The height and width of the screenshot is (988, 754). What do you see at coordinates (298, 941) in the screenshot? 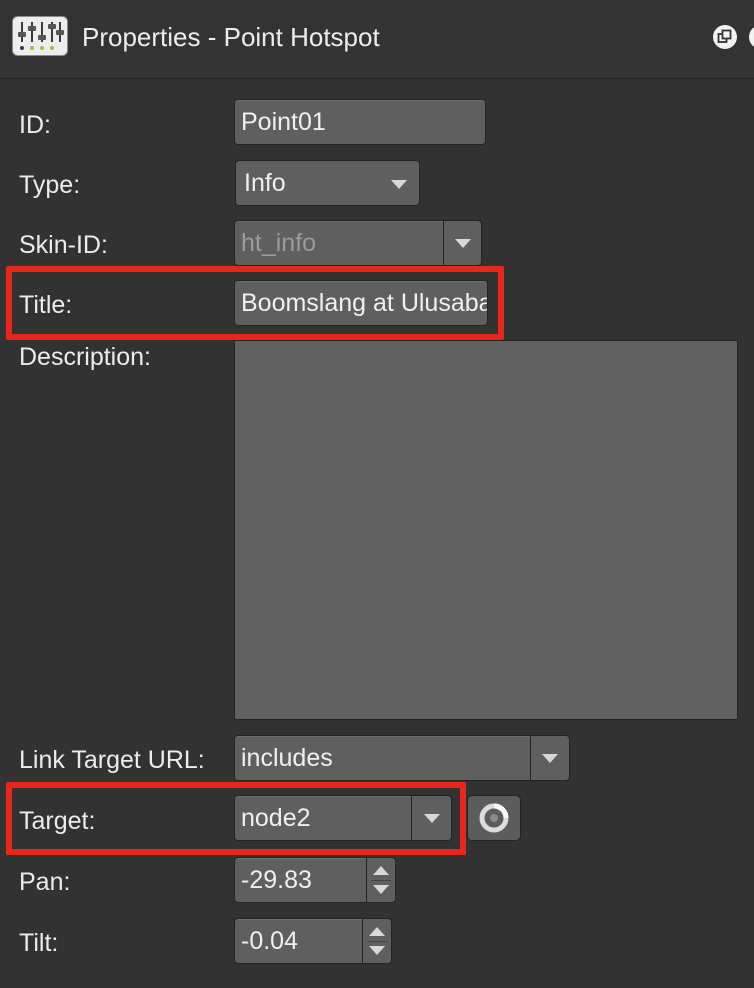
I see `tilt-input: -0.04` at bounding box center [298, 941].